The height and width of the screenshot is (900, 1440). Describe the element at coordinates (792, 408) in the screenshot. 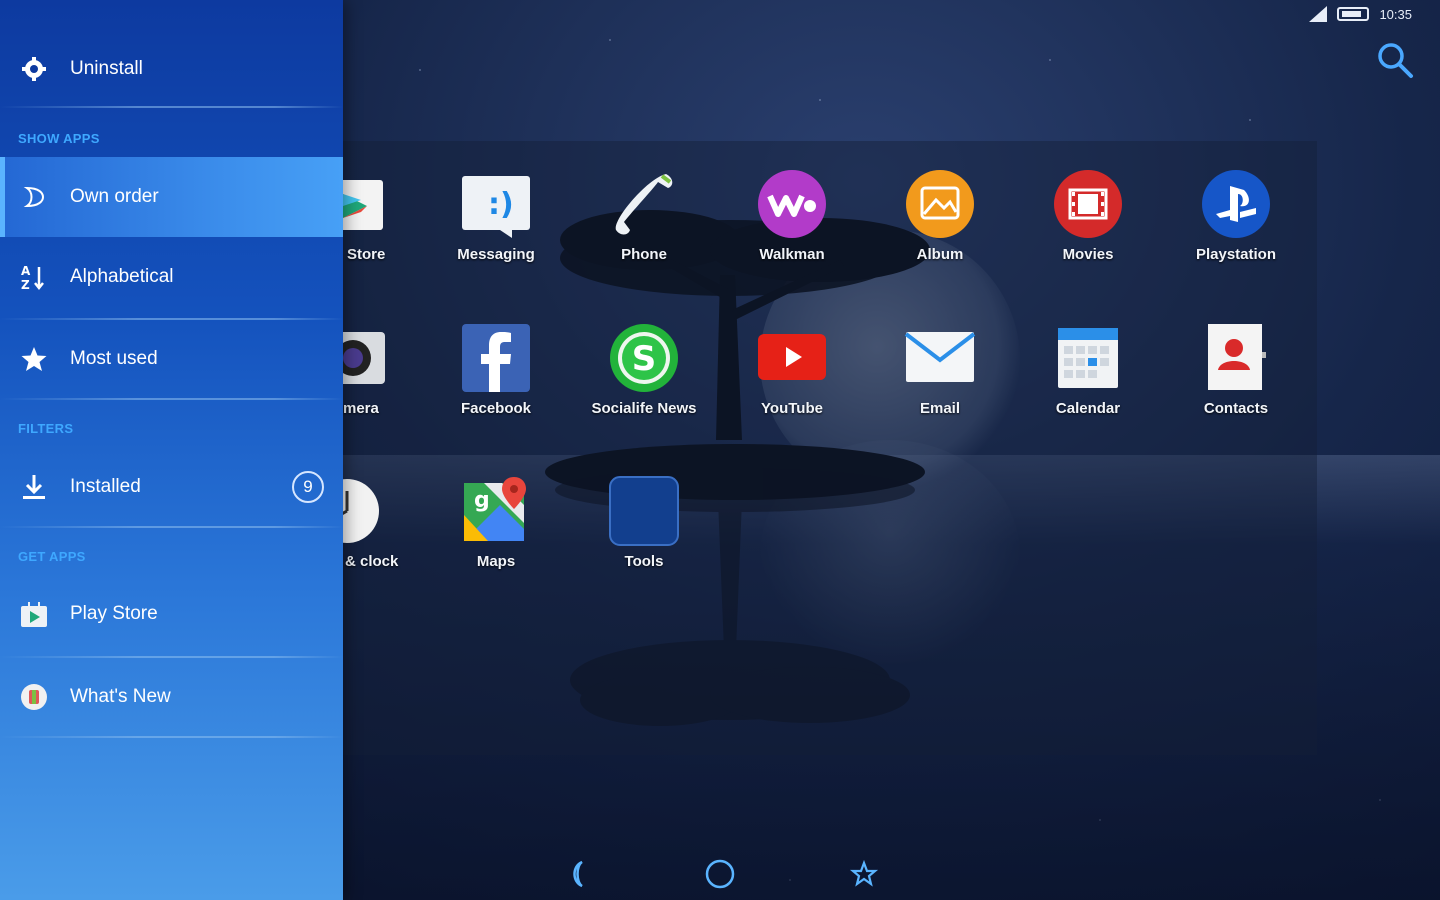

I see `app-label: YouTube` at that location.